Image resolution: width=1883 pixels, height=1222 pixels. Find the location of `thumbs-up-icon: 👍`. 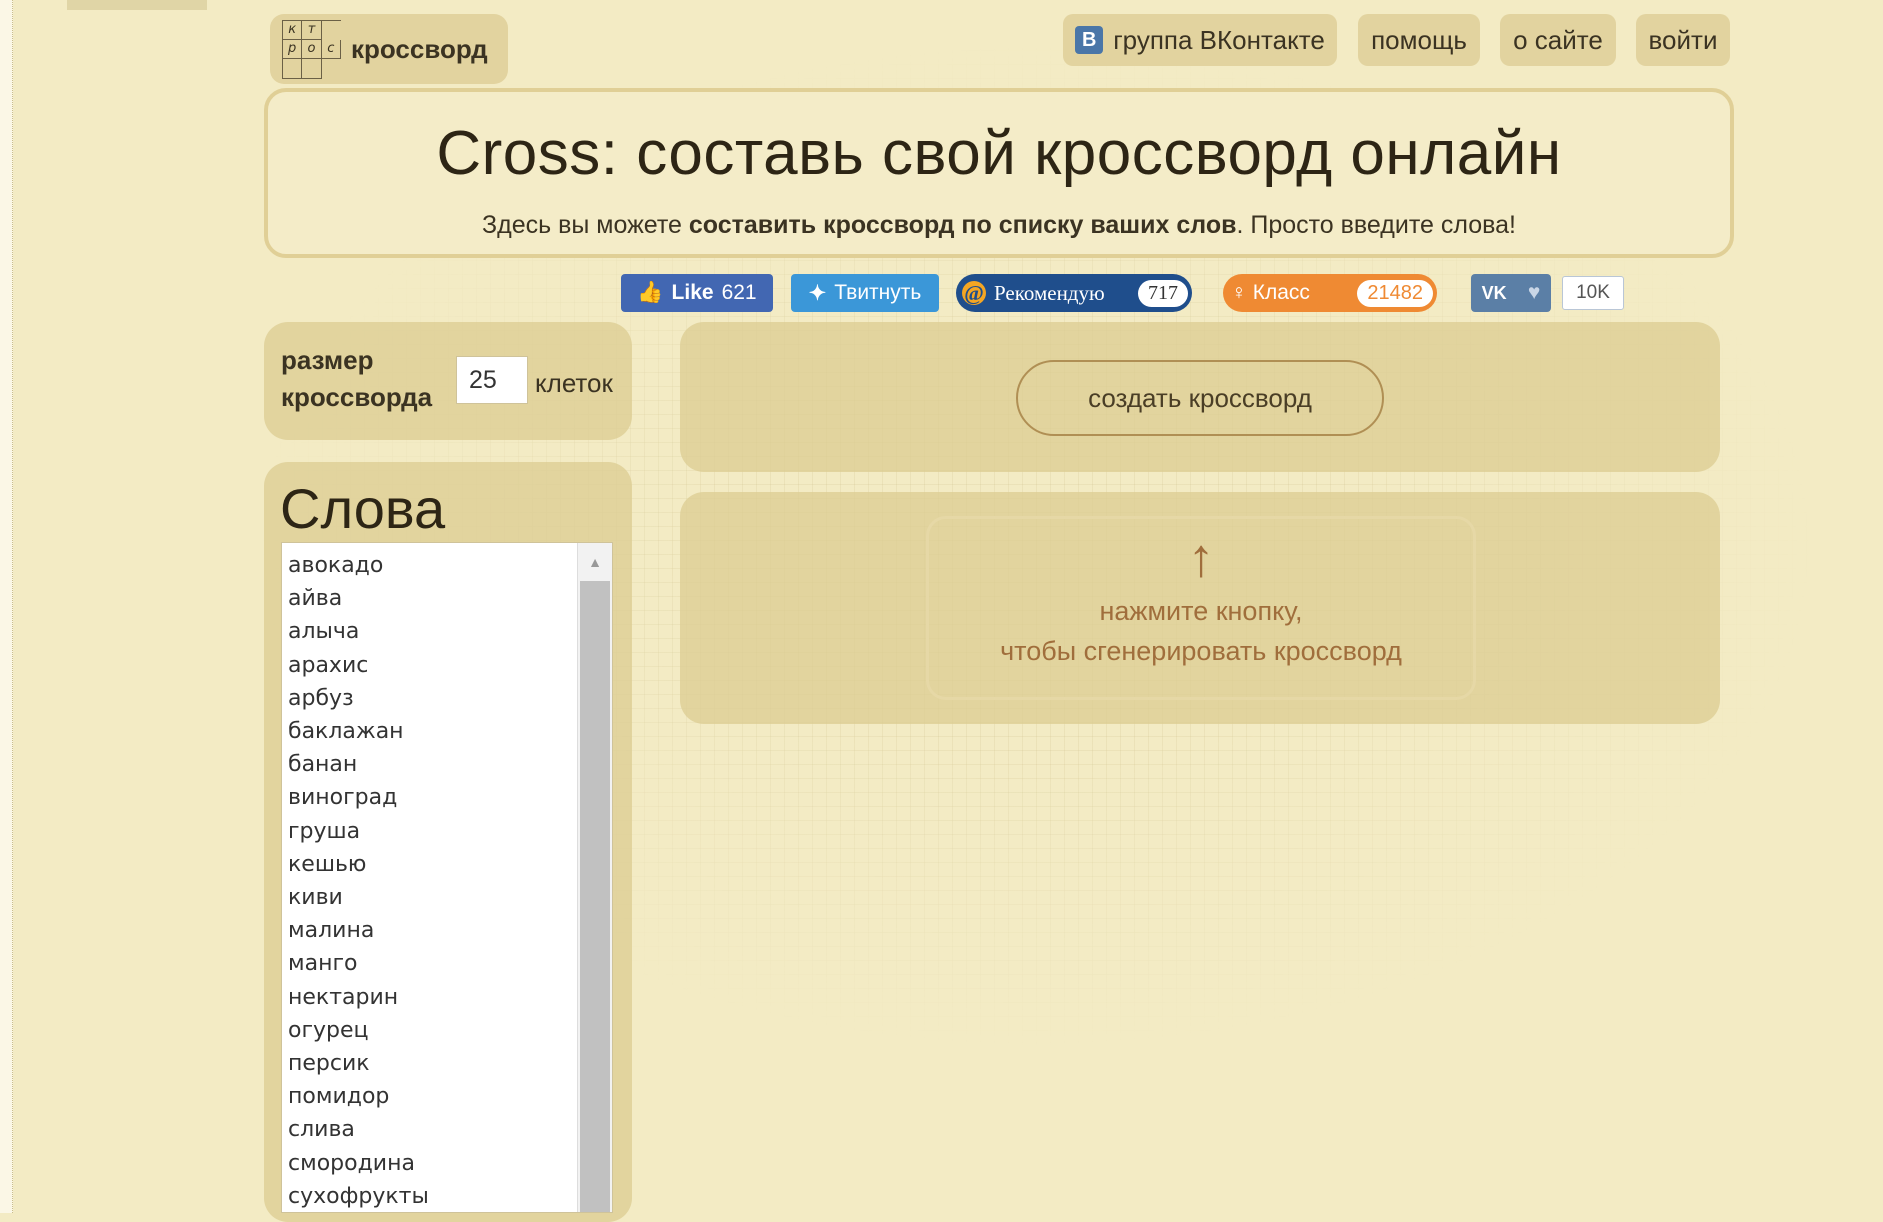

thumbs-up-icon: 👍 is located at coordinates (650, 292).